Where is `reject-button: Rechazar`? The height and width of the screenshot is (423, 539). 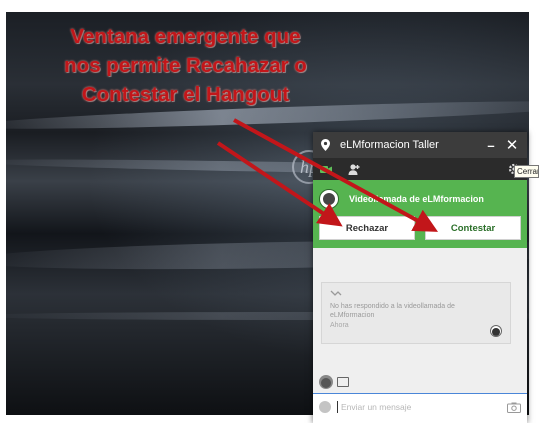
reject-button: Rechazar is located at coordinates (367, 228).